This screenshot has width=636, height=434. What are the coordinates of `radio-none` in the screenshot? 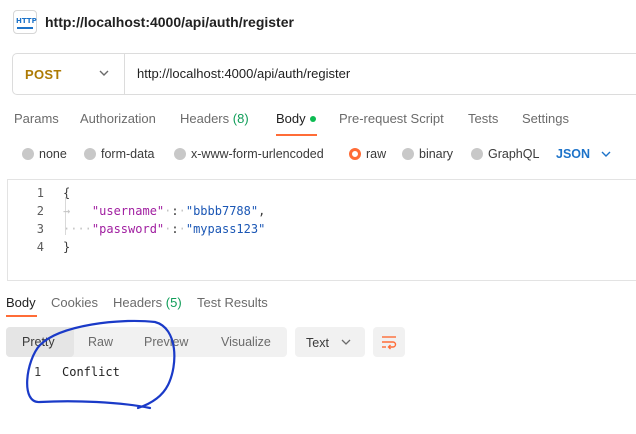 It's located at (28, 154).